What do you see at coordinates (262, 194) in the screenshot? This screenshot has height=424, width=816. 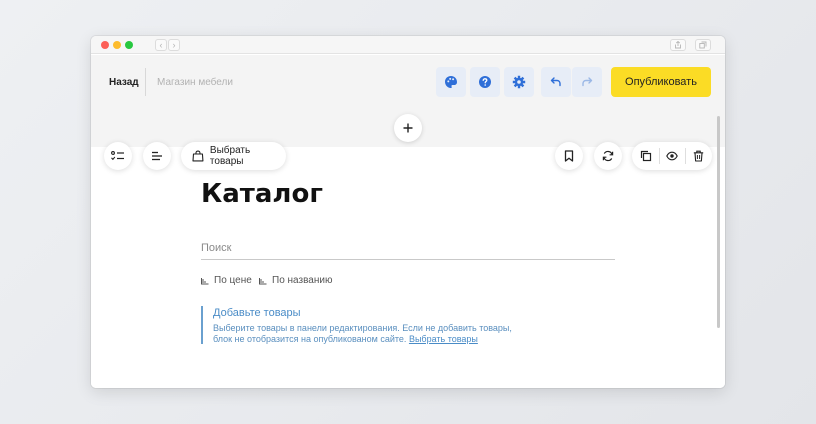 I see `catalog-title: Каталог` at bounding box center [262, 194].